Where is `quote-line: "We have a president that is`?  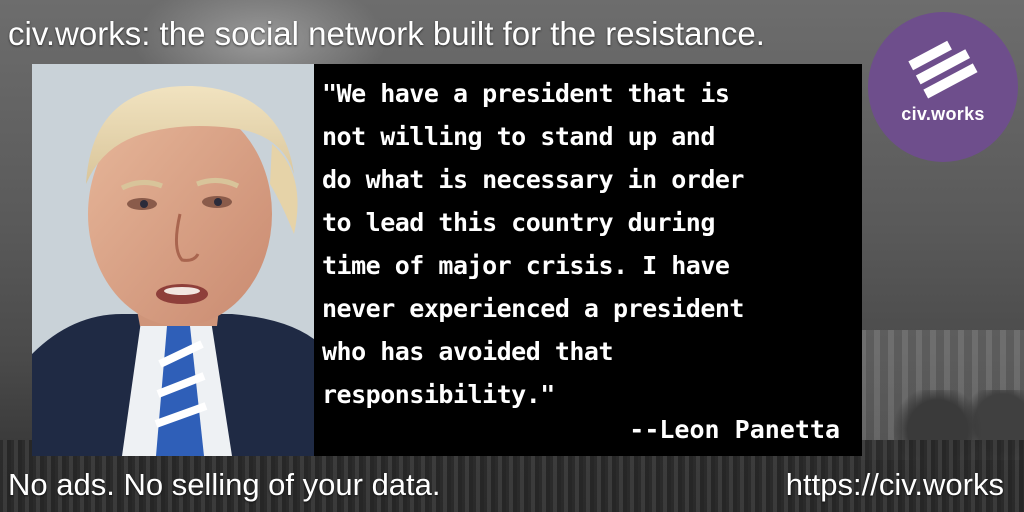
quote-line: "We have a president that is is located at coordinates (526, 93).